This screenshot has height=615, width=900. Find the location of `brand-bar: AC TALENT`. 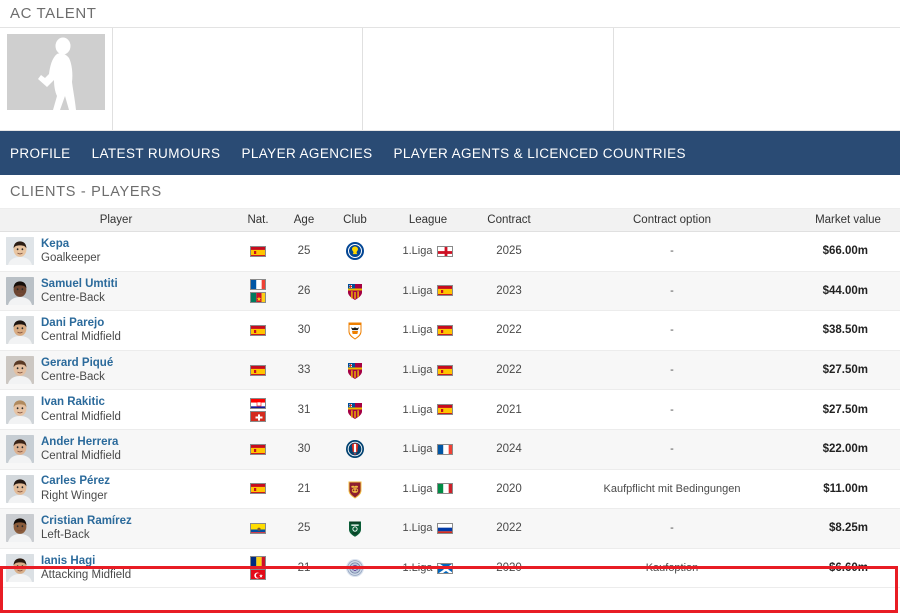

brand-bar: AC TALENT is located at coordinates (450, 14).